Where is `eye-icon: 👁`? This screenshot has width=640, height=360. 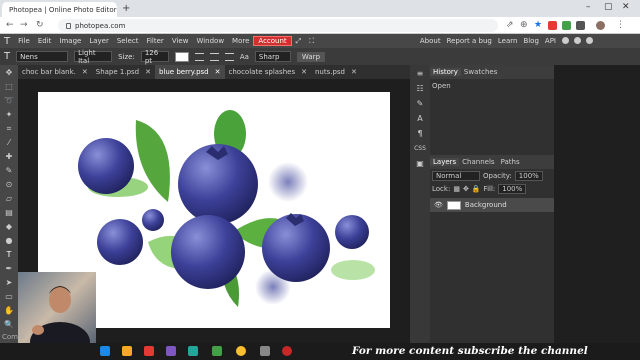
eye-icon: 👁 is located at coordinates (438, 205).